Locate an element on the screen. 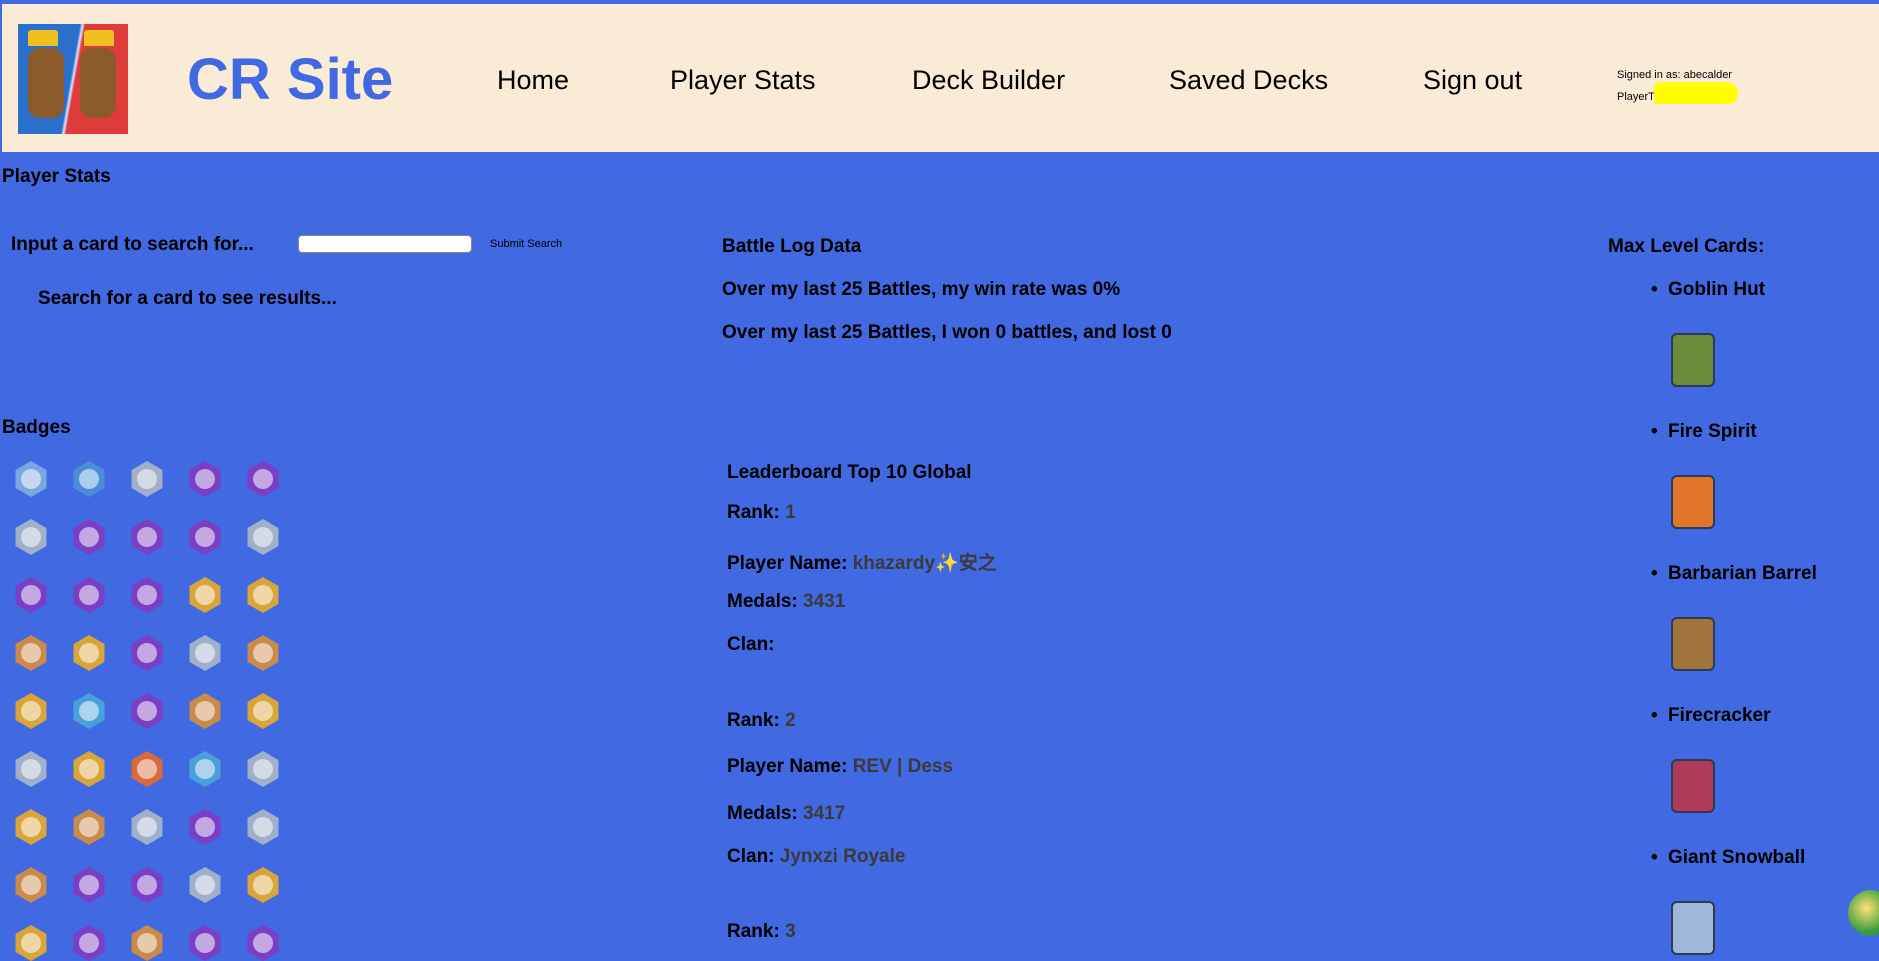  leaderboard-medals: Medals: 3417 is located at coordinates (786, 813).